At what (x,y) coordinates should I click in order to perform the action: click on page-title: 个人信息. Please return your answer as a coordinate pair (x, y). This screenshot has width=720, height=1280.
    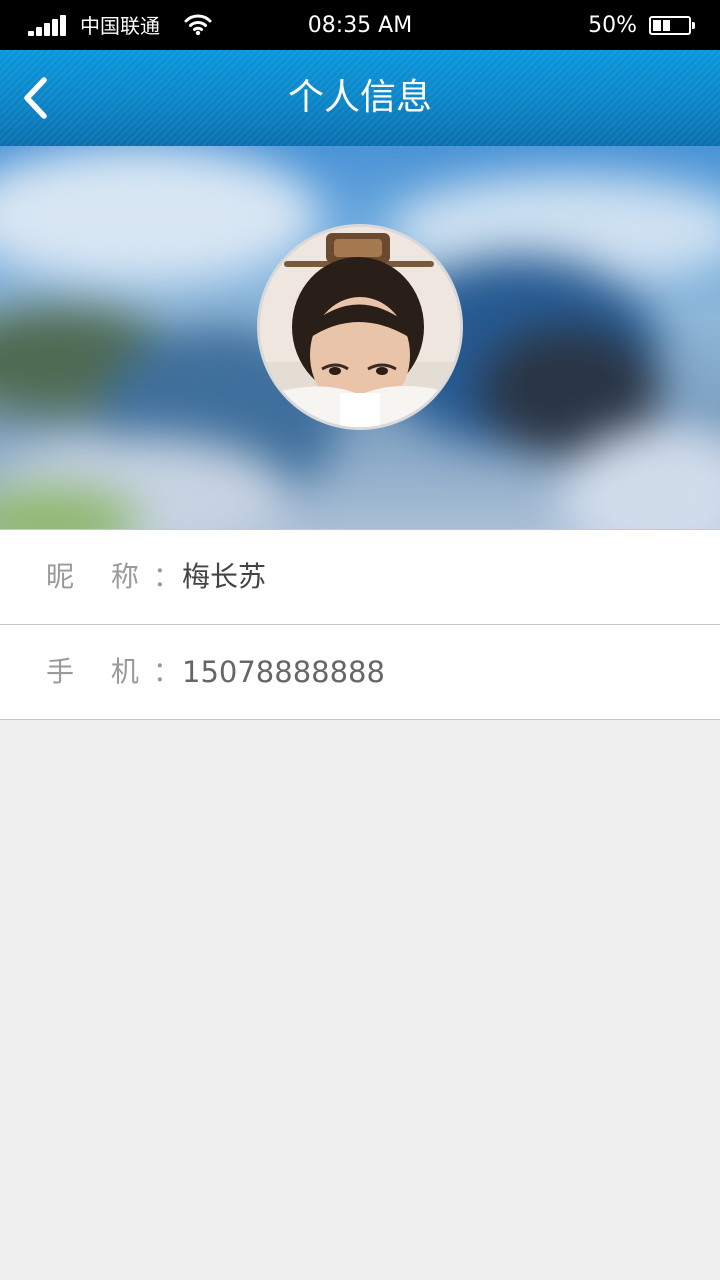
    Looking at the image, I should click on (359, 97).